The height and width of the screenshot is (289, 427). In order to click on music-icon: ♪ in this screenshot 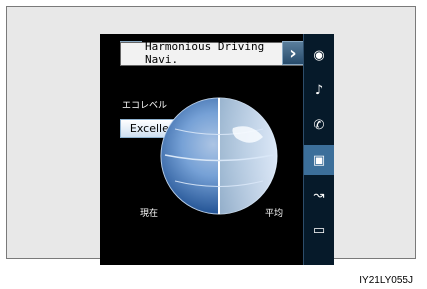, I will do `click(319, 90)`.